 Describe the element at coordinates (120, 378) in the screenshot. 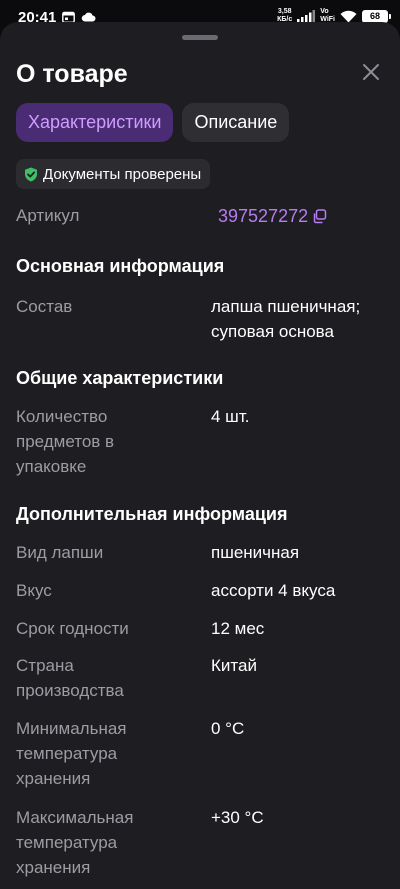

I see `section-title-general: Общие характеристики` at that location.